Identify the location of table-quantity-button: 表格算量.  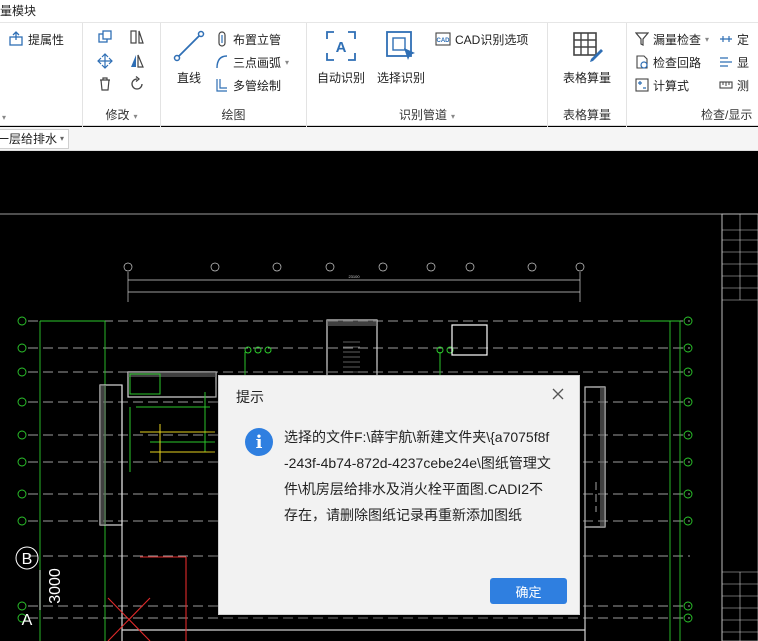
(587, 57).